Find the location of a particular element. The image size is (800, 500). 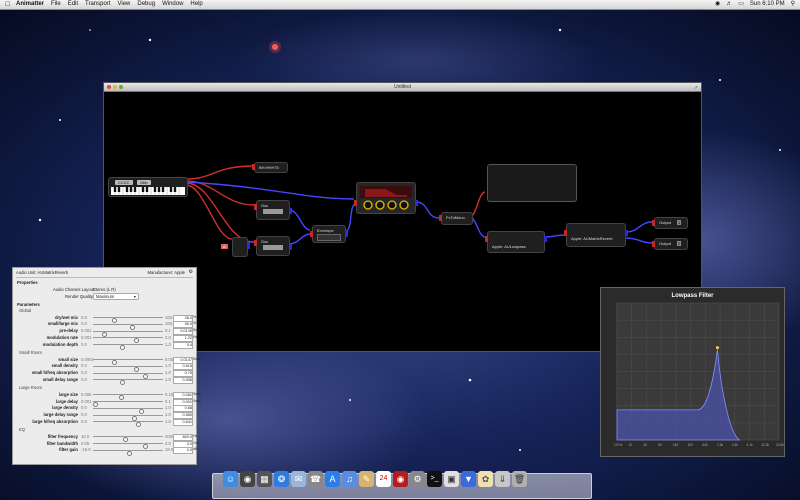

output-1-in-port is located at coordinates (653, 223).